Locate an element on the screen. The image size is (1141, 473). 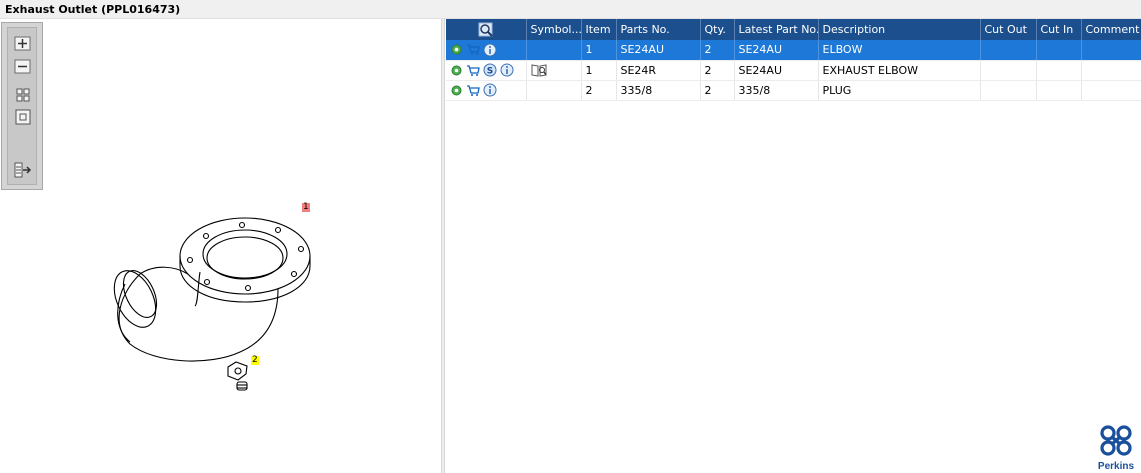
zoom-out-icon is located at coordinates (22, 66).